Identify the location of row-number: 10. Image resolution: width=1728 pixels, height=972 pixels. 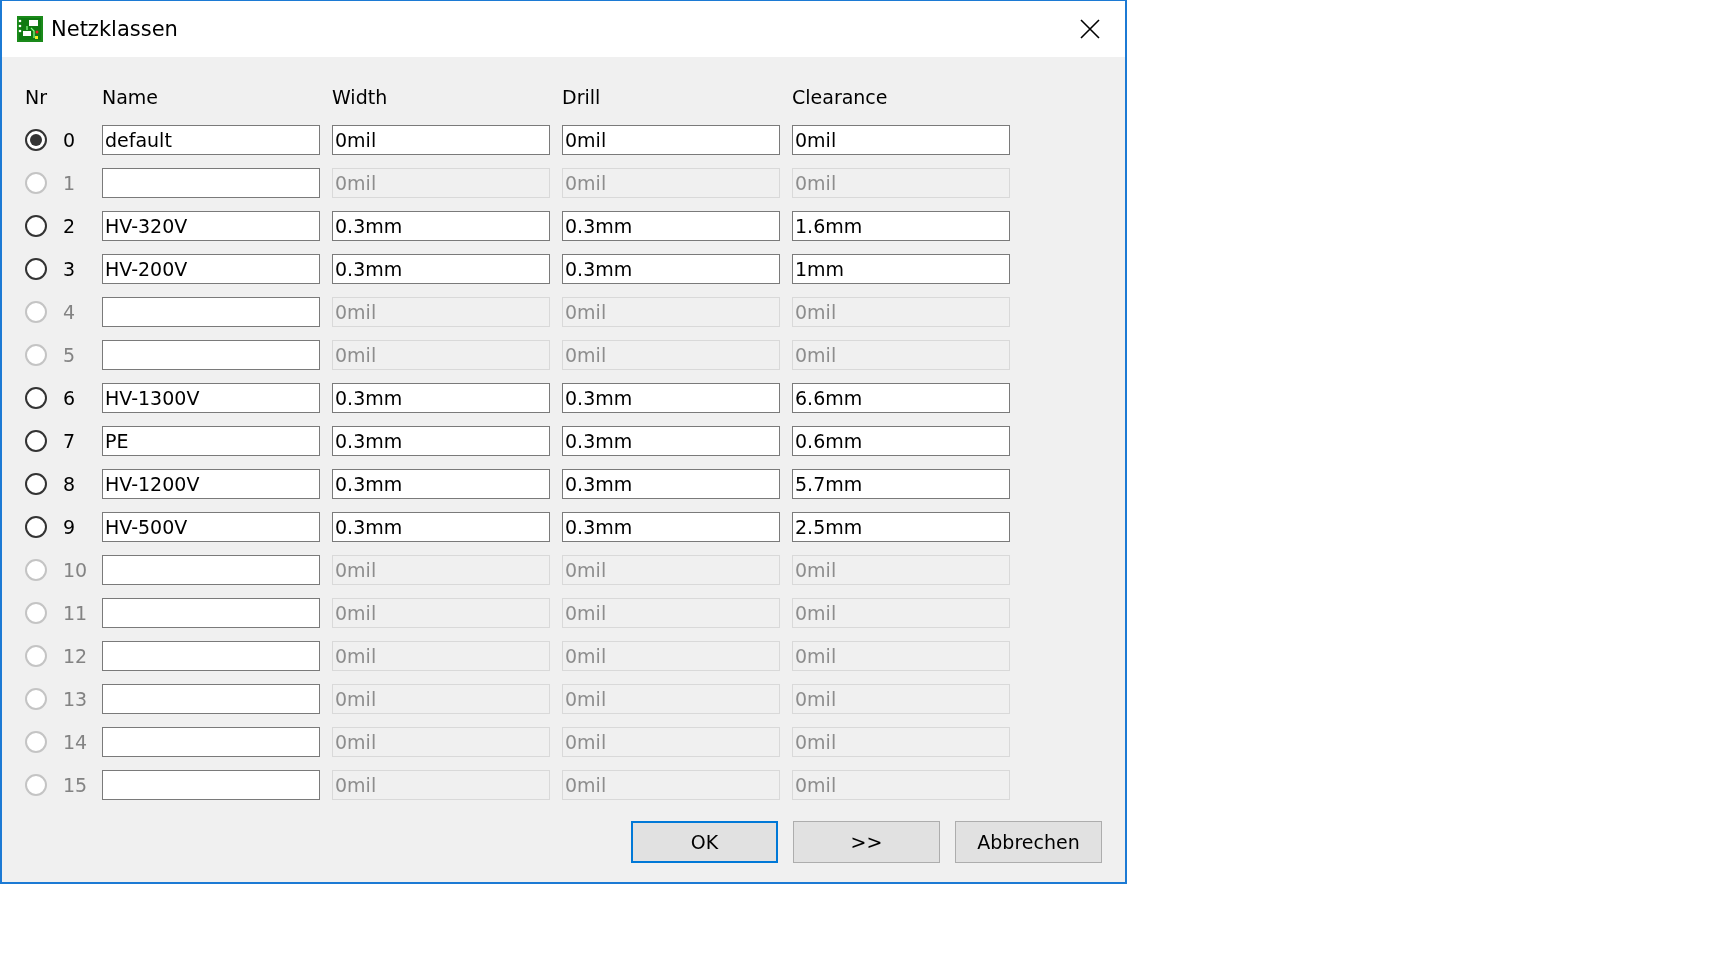
(76, 569).